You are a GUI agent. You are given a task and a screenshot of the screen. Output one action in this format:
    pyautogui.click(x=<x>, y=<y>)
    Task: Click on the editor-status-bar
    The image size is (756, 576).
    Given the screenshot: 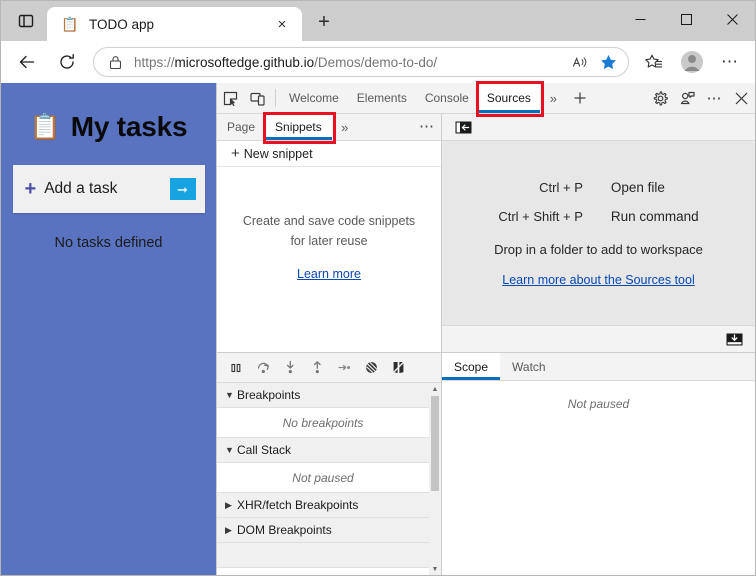 What is the action you would take?
    pyautogui.click(x=598, y=338)
    